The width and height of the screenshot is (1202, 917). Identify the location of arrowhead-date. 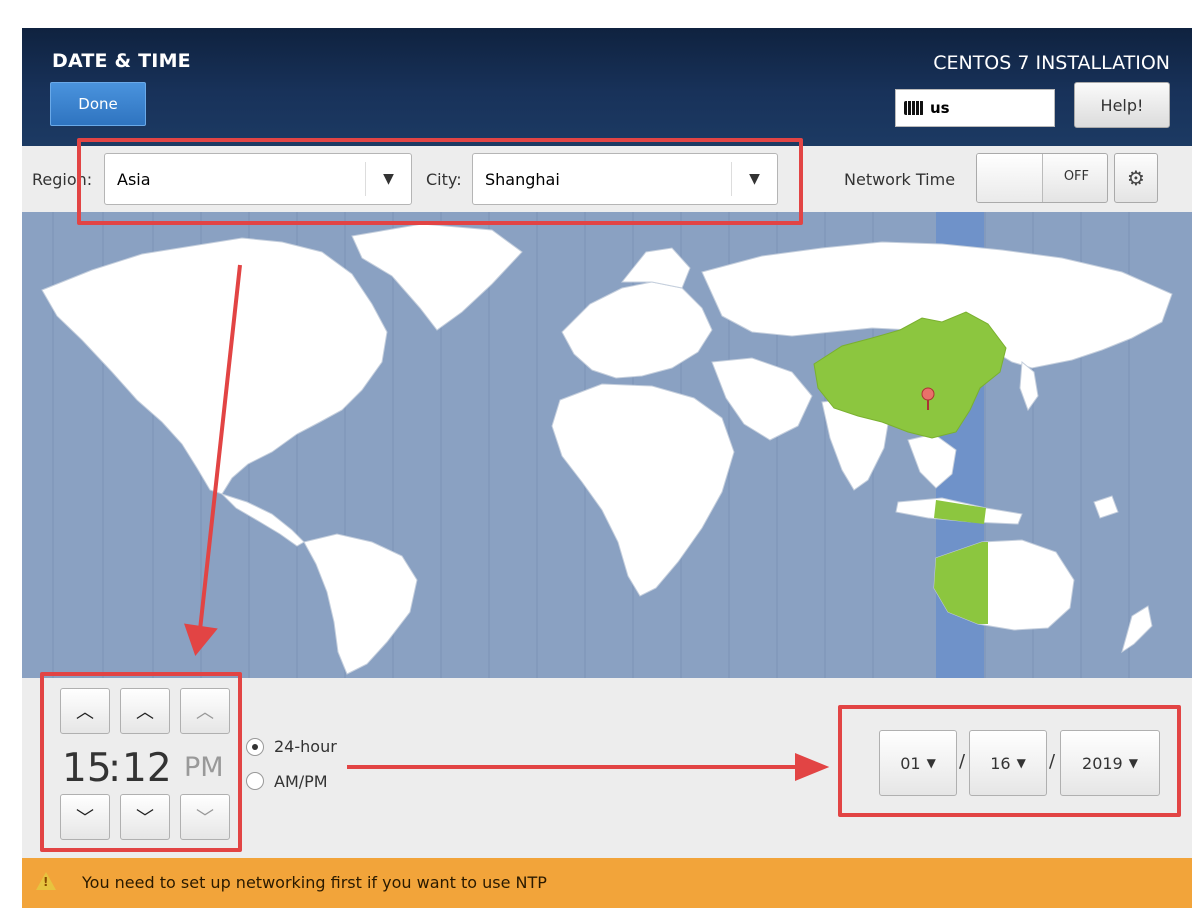
(812, 767).